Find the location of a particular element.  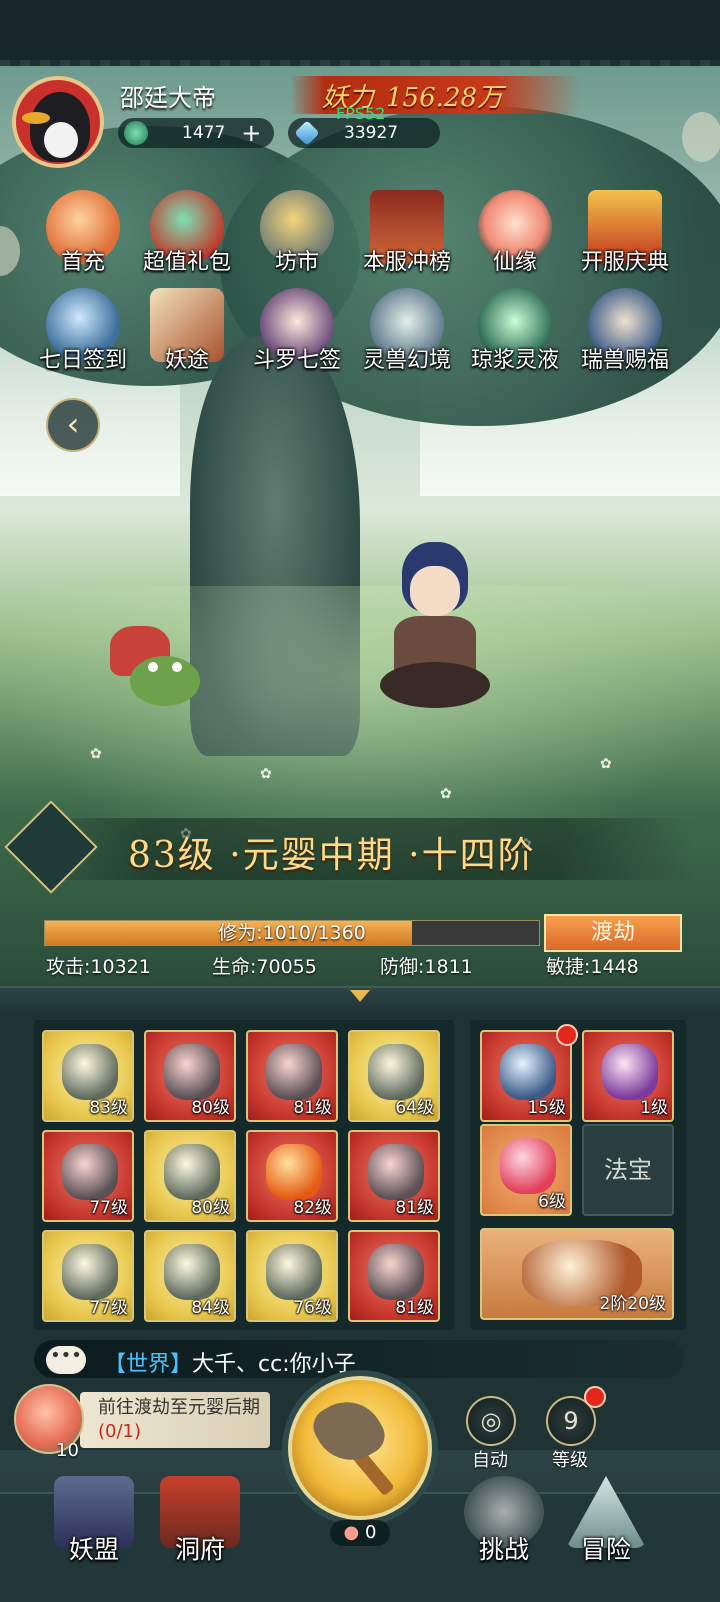

chat-message: 【世界】大千、cc:你小子 is located at coordinates (230, 1362).